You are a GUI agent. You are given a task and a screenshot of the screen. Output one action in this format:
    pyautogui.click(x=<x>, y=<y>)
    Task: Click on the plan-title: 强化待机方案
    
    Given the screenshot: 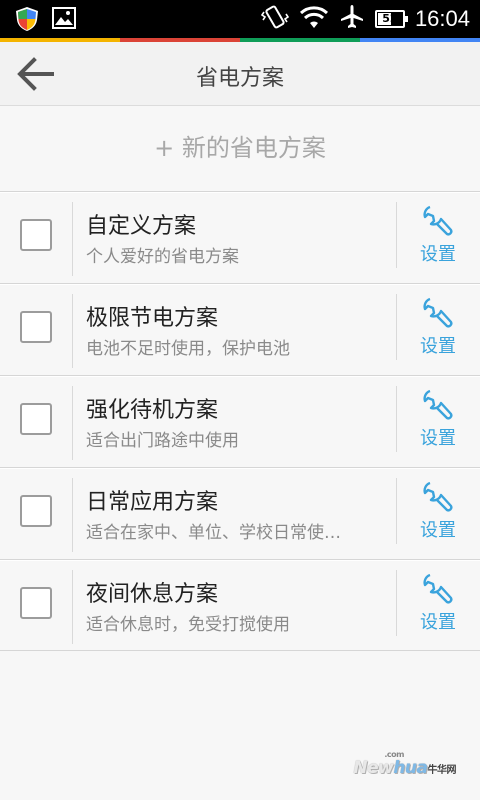 What is the action you would take?
    pyautogui.click(x=152, y=410)
    